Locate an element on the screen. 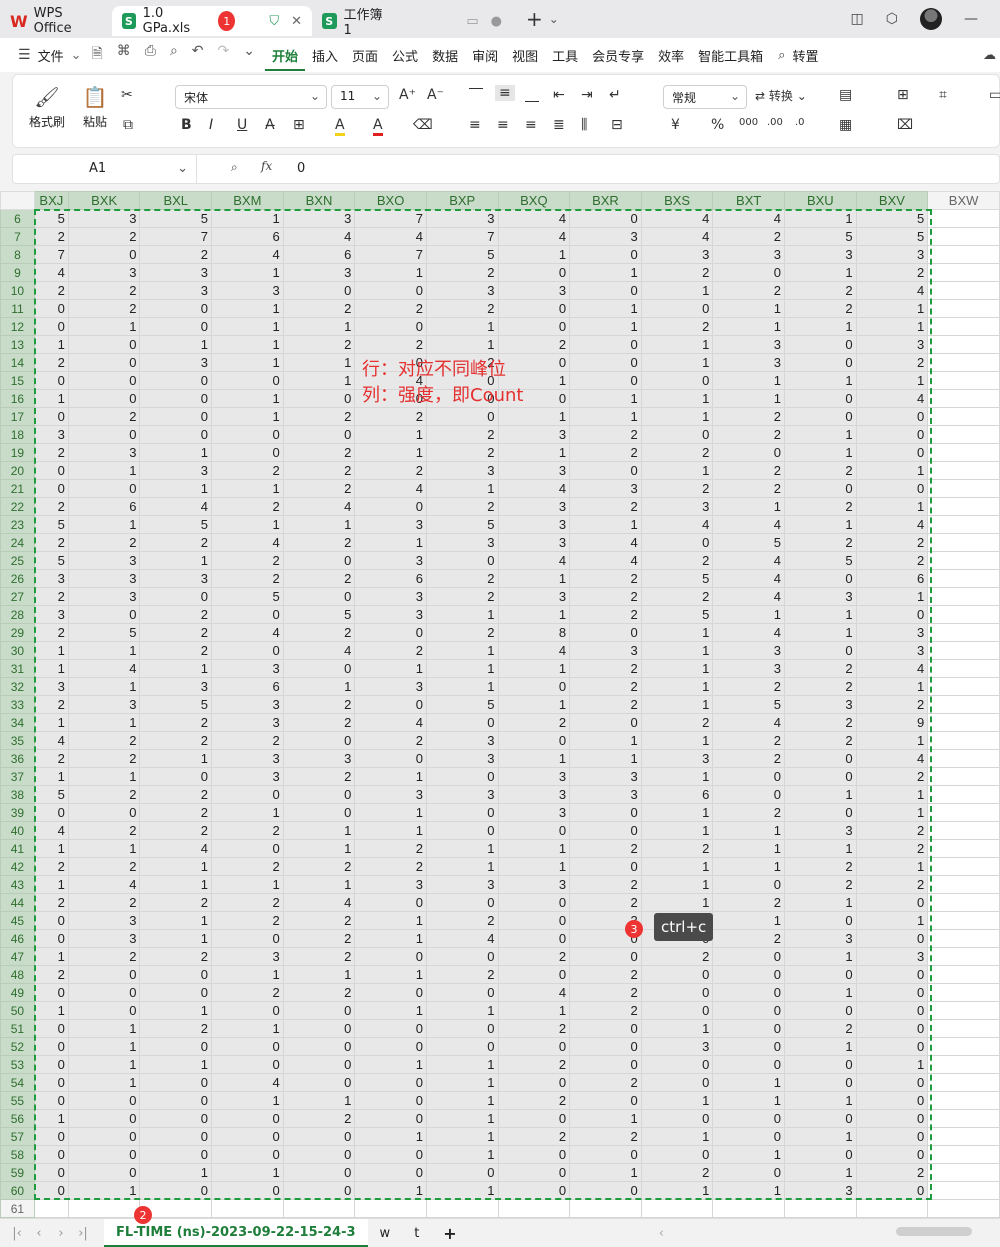 The height and width of the screenshot is (1247, 1000). cut-icon: ✂ is located at coordinates (127, 95).